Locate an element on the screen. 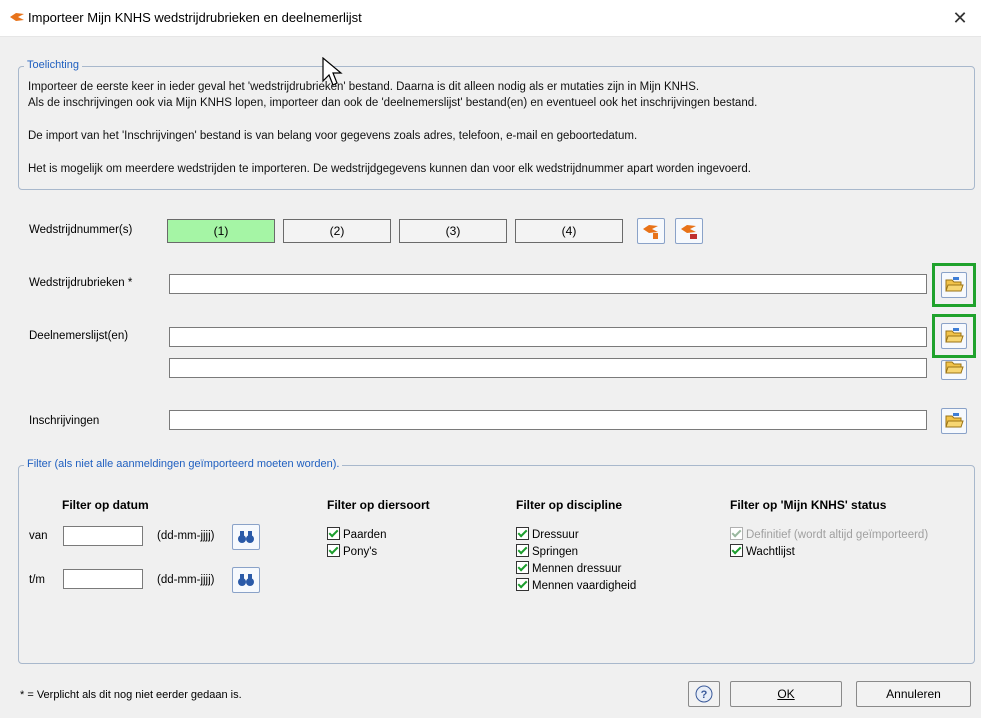 The image size is (981, 718). checkbox-label: Mennen vaardigheid is located at coordinates (584, 586).